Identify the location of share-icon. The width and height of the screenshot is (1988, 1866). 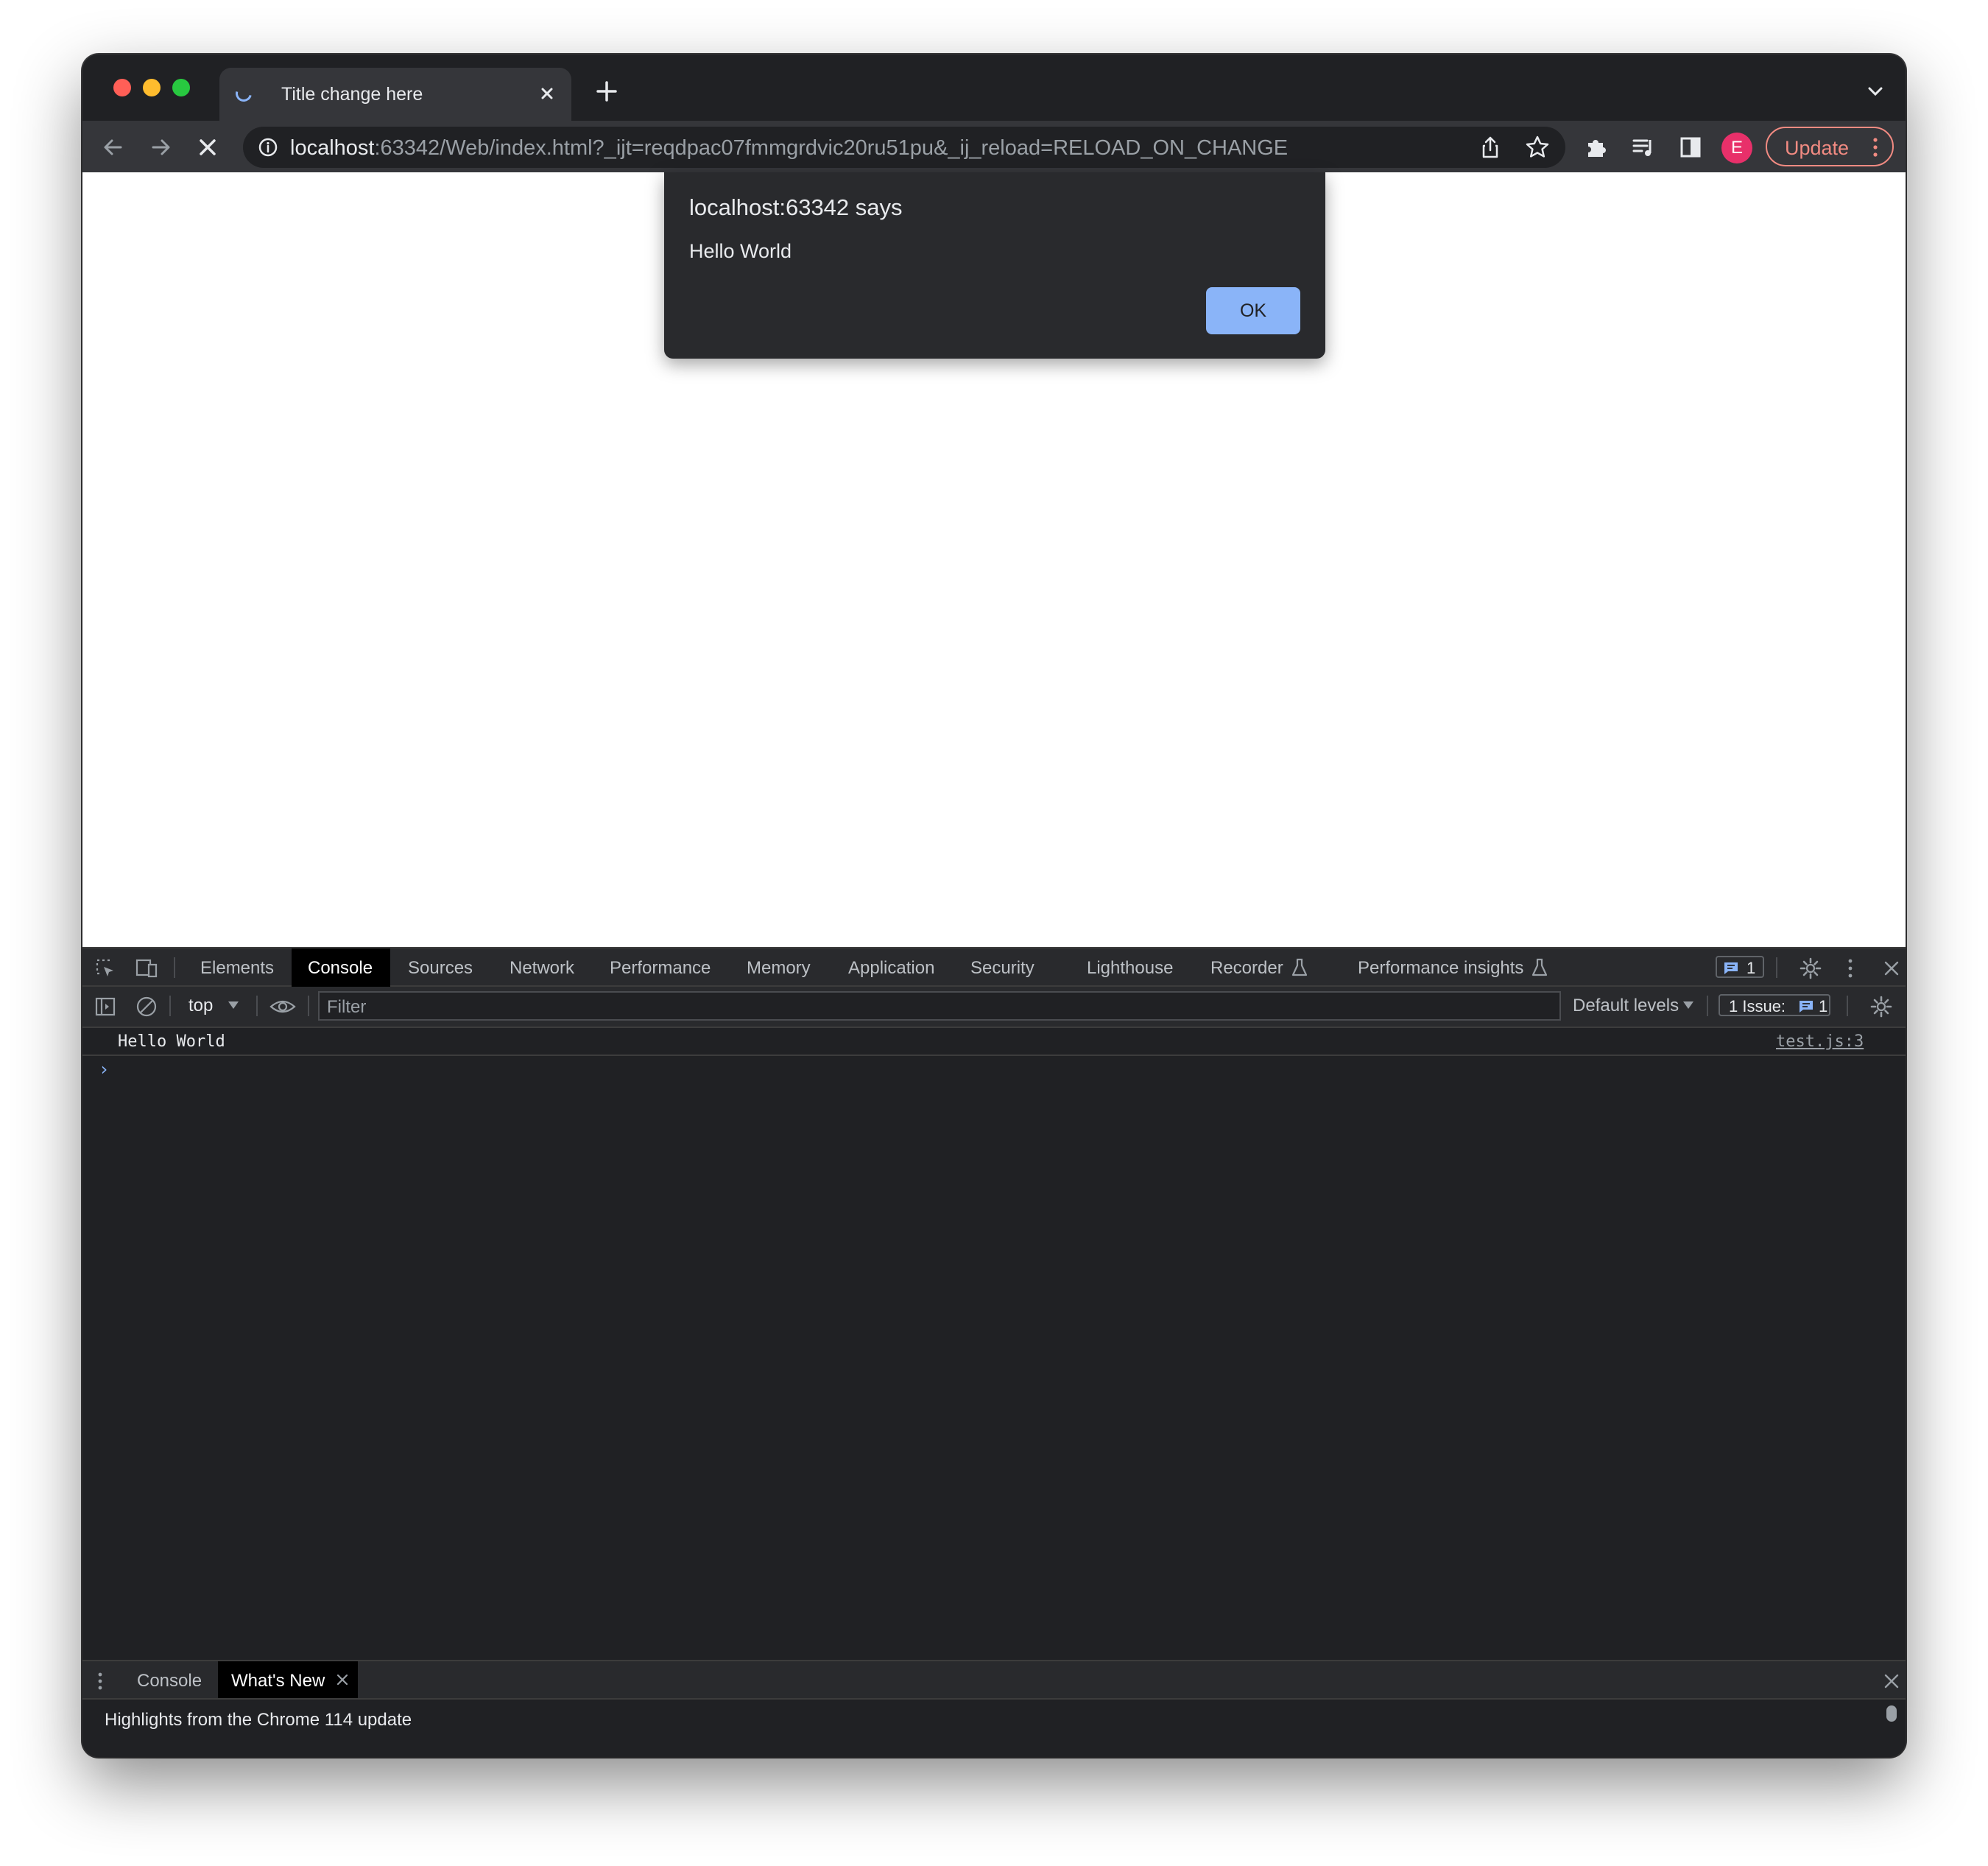
(1490, 147).